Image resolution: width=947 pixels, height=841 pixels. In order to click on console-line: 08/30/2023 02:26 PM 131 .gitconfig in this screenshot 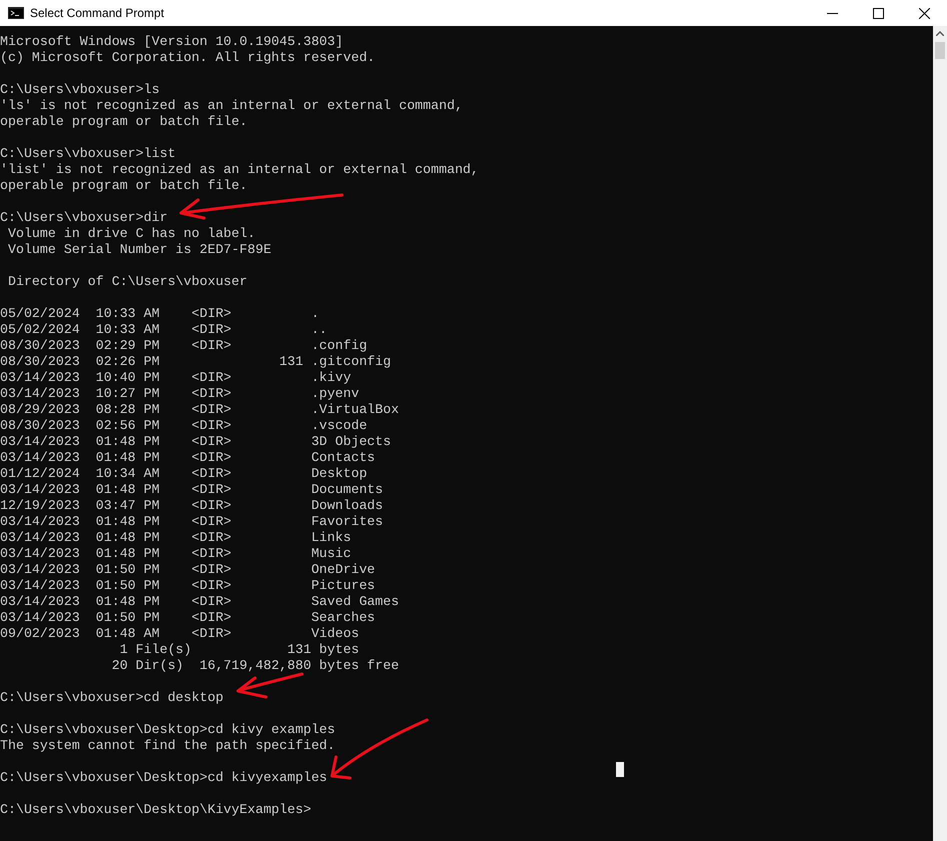, I will do `click(195, 362)`.